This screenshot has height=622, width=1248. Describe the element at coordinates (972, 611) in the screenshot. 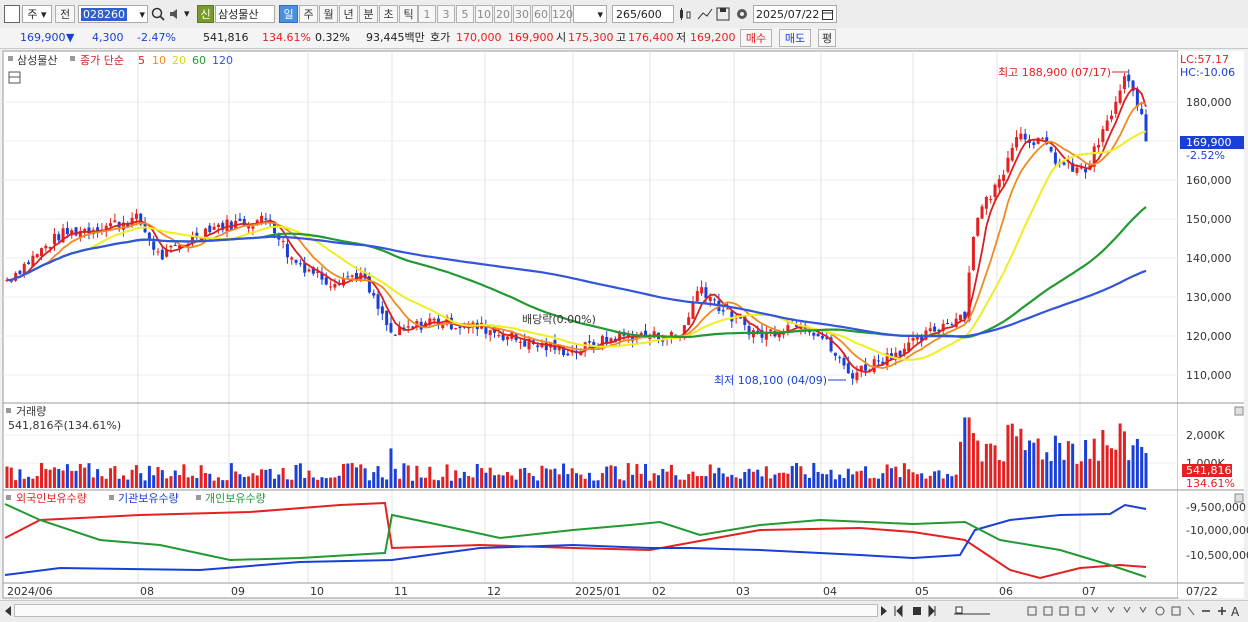

I see `zoom-slider` at that location.